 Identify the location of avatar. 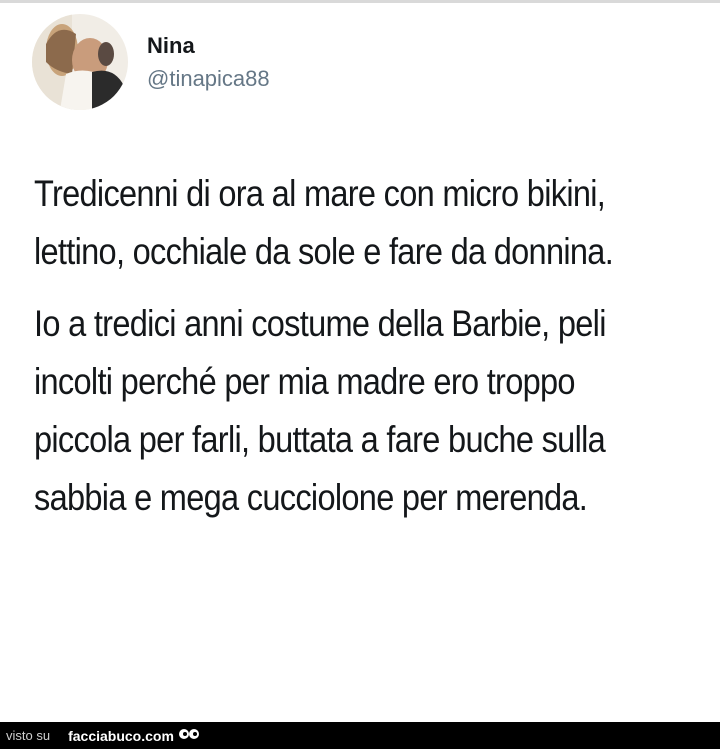
(80, 62).